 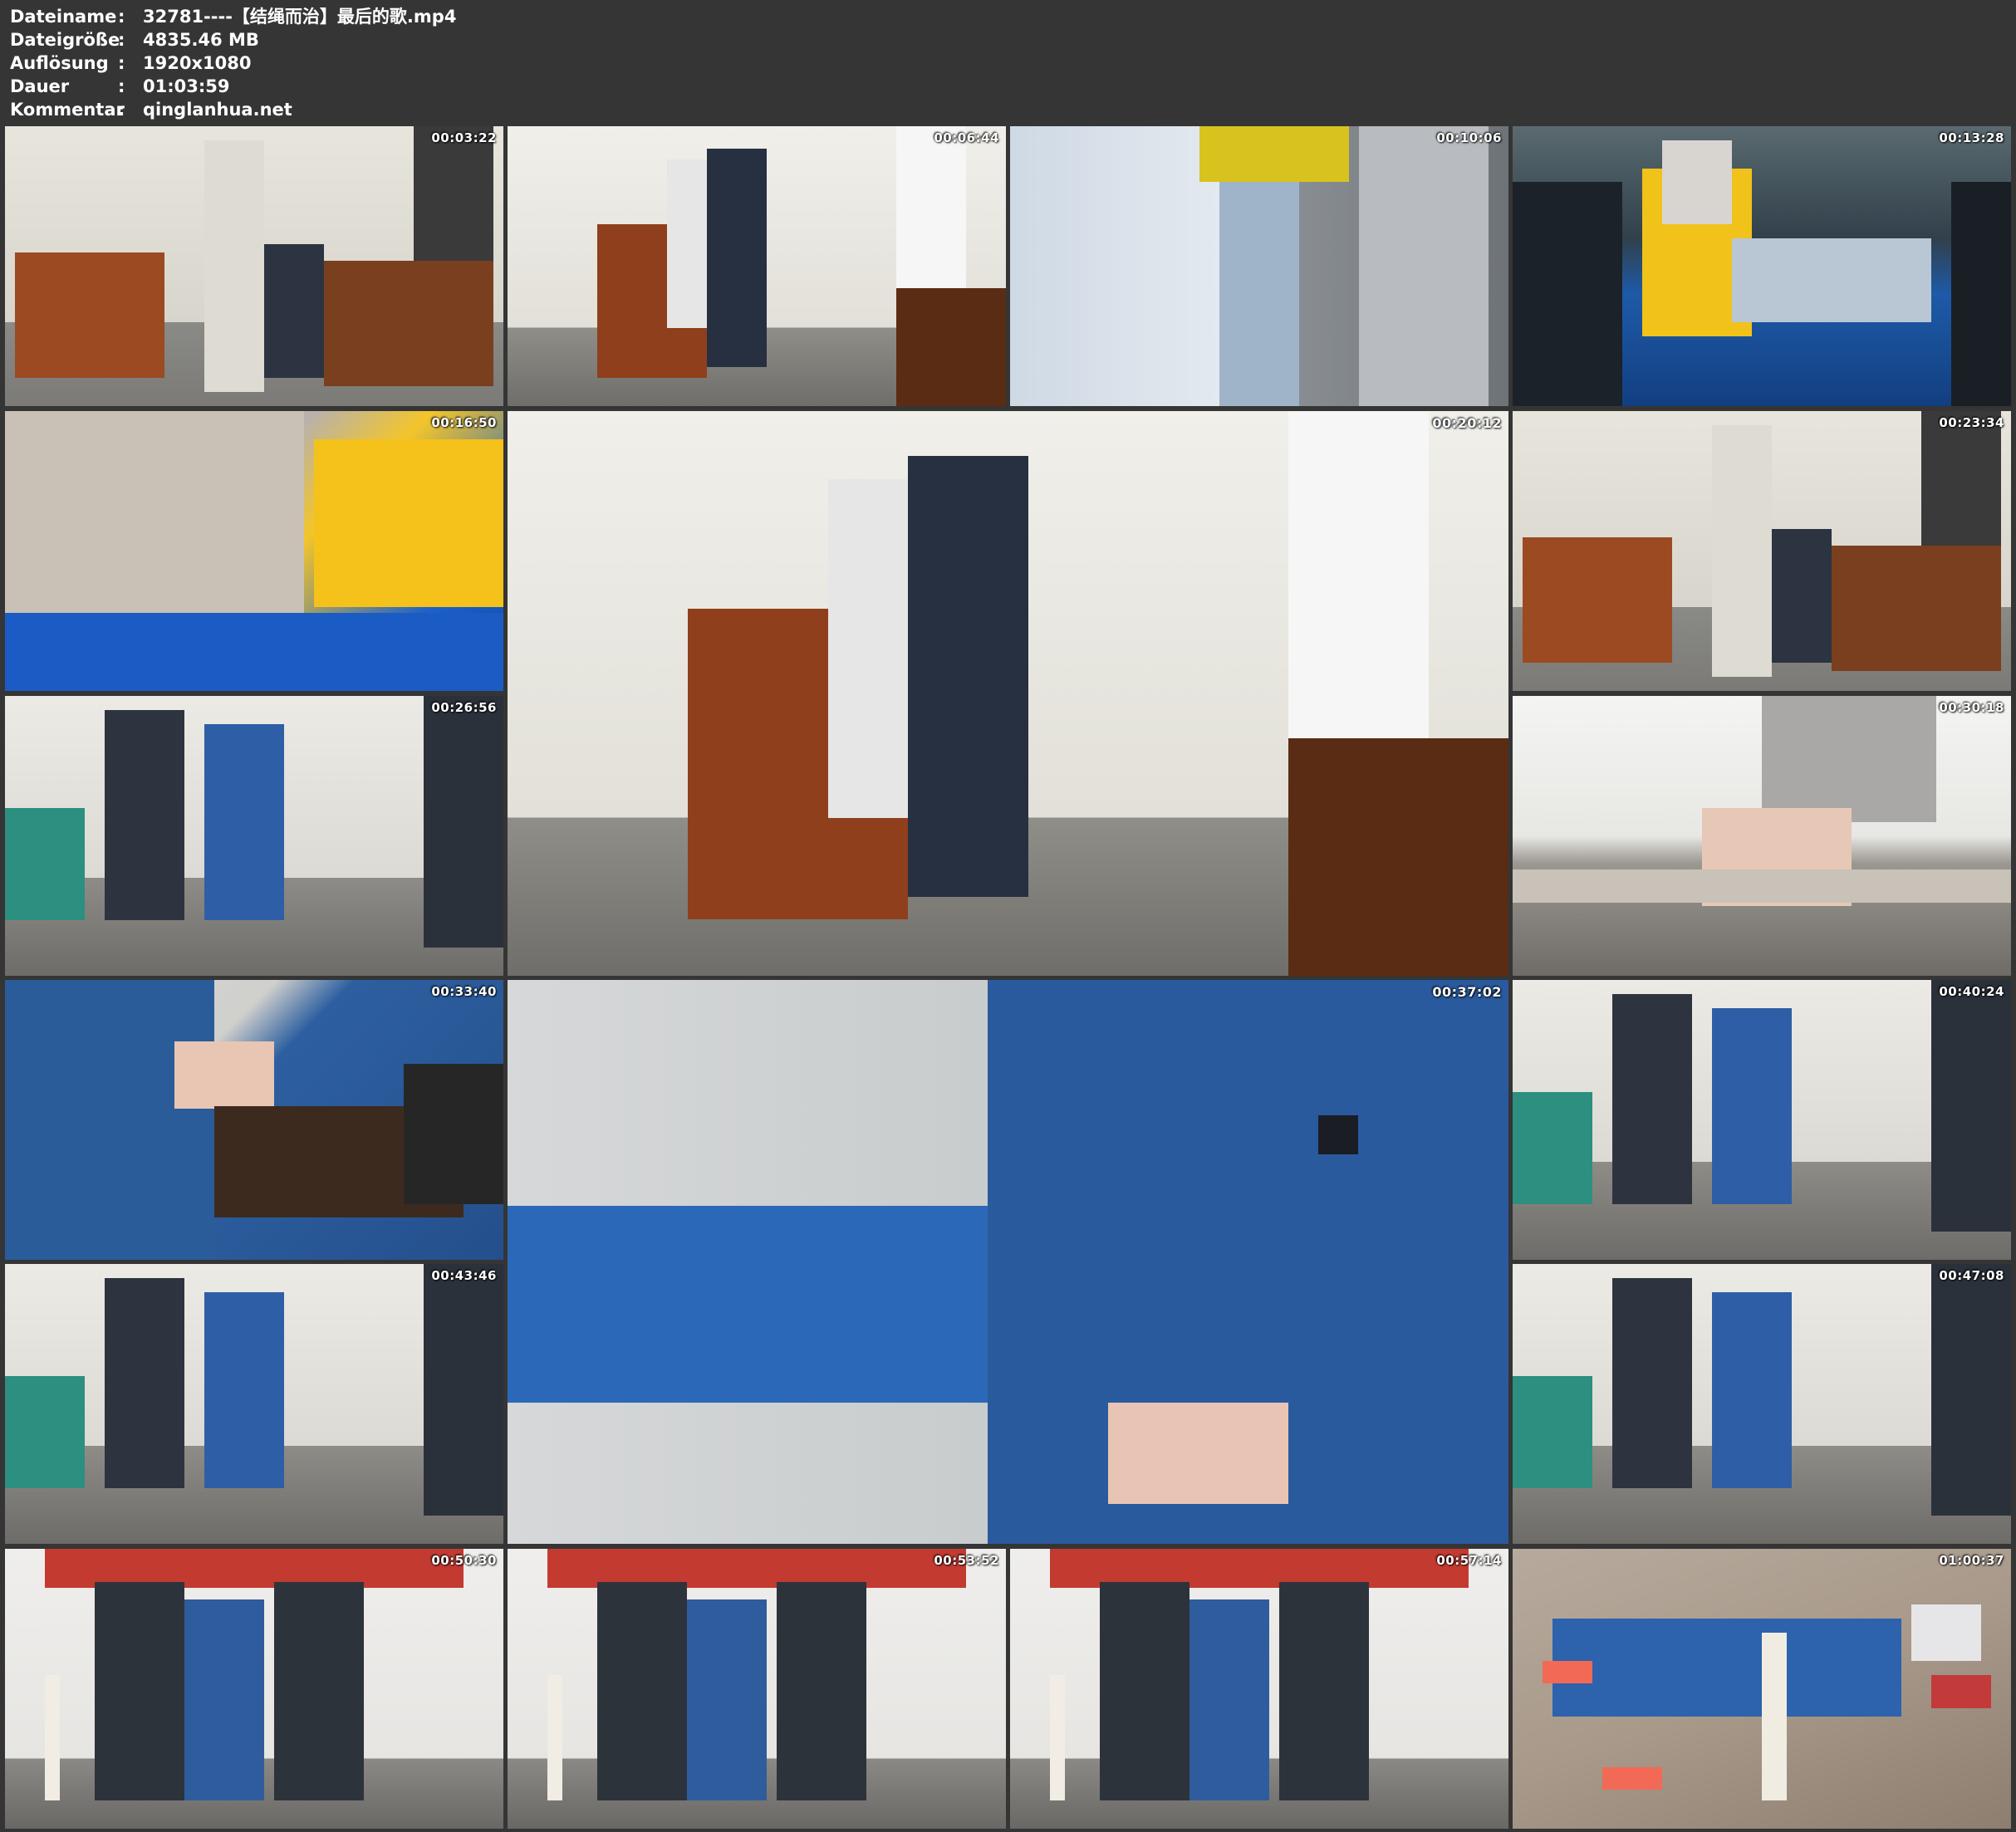 I want to click on thumbnail-timestamp: 00:40:24, so click(x=1971, y=991).